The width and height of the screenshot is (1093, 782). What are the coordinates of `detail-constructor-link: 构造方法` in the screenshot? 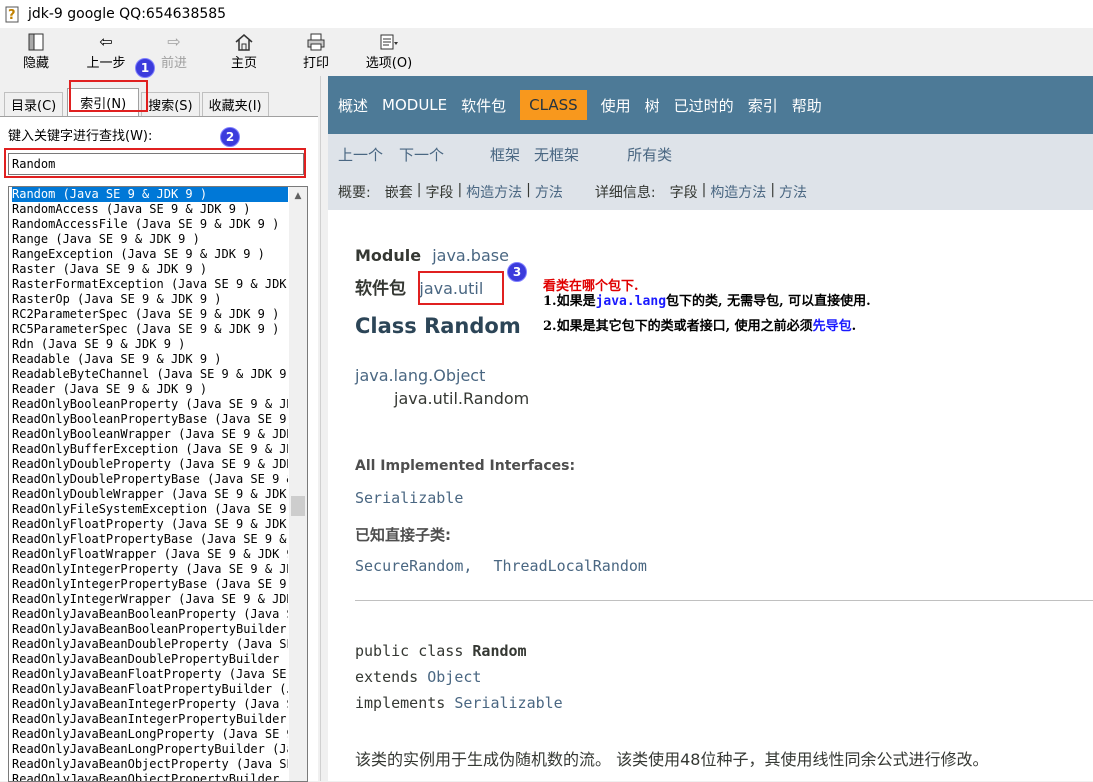 It's located at (738, 192).